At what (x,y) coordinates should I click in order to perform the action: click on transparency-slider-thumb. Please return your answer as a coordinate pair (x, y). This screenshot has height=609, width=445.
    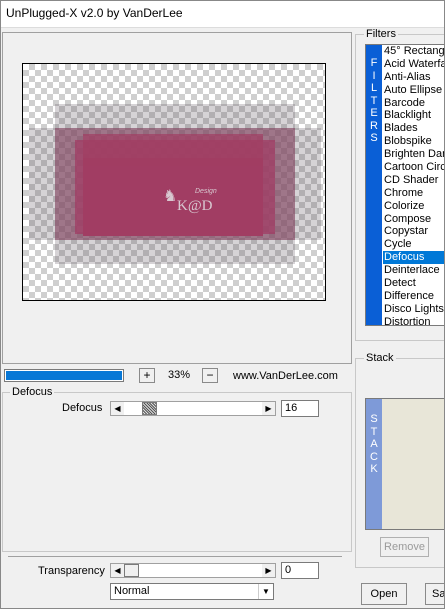
    Looking at the image, I should click on (131, 570).